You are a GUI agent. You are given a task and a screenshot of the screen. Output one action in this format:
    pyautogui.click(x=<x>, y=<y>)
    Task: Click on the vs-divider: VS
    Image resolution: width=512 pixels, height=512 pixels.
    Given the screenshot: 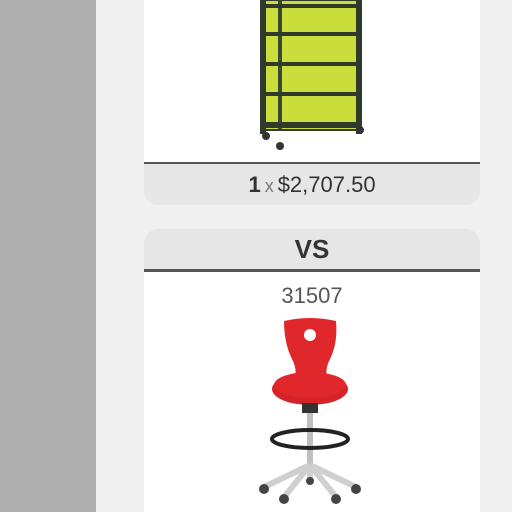 What is the action you would take?
    pyautogui.click(x=312, y=250)
    